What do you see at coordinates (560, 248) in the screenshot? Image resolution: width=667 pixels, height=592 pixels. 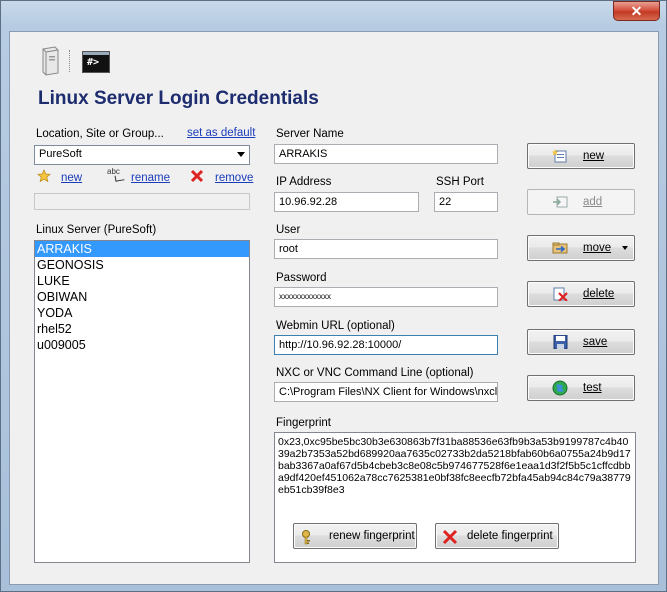 I see `move-icon` at bounding box center [560, 248].